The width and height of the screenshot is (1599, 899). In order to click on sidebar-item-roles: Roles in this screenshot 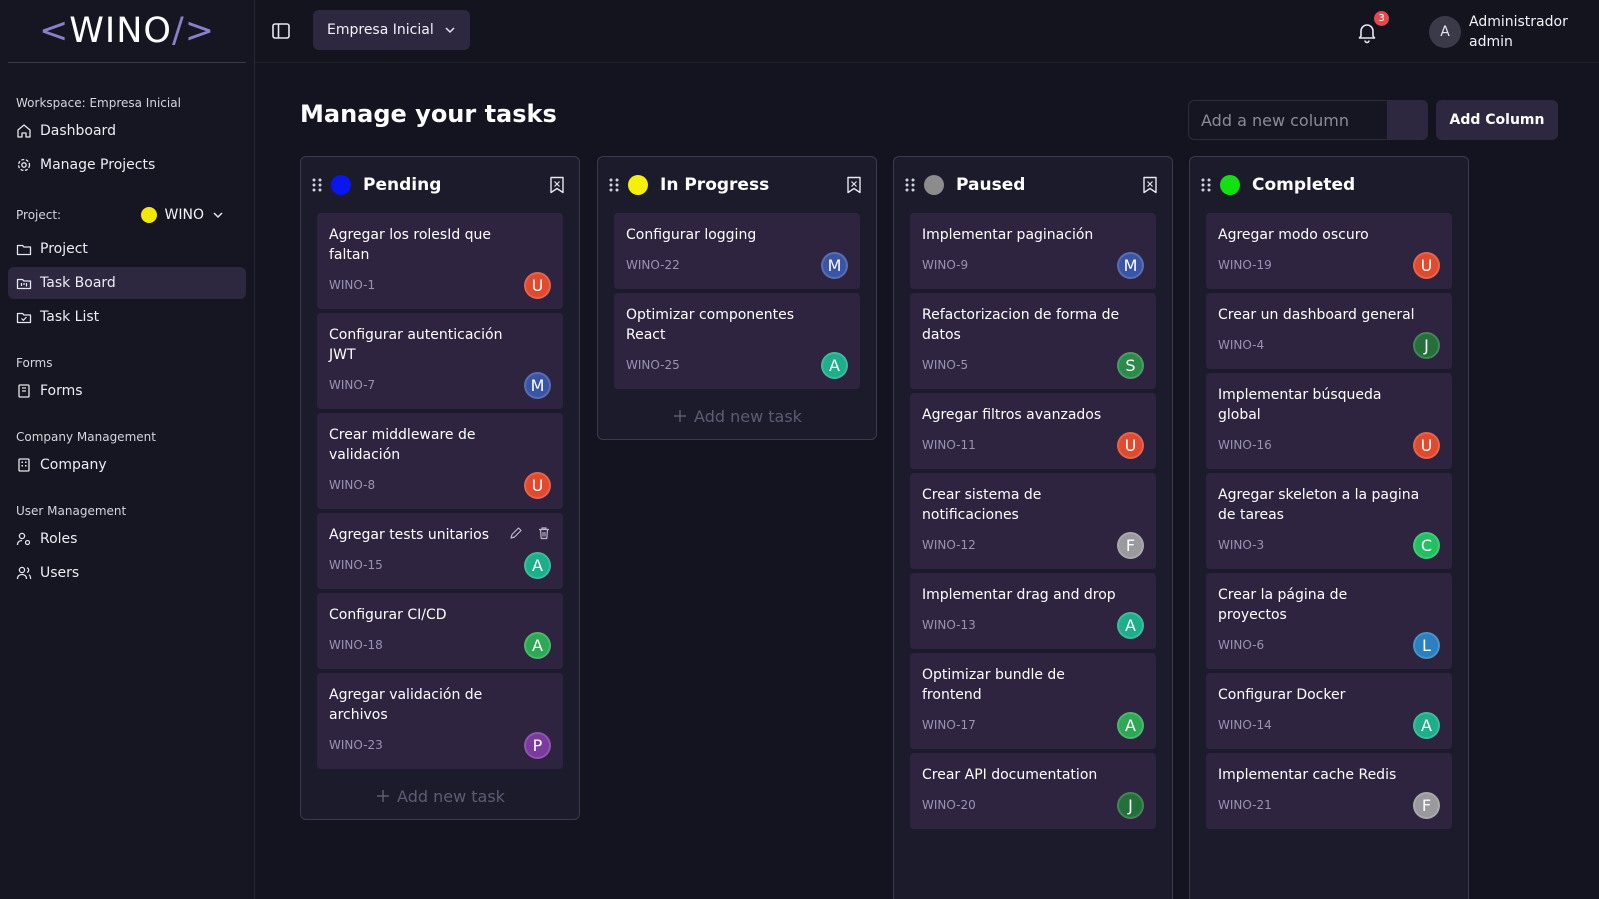, I will do `click(127, 539)`.